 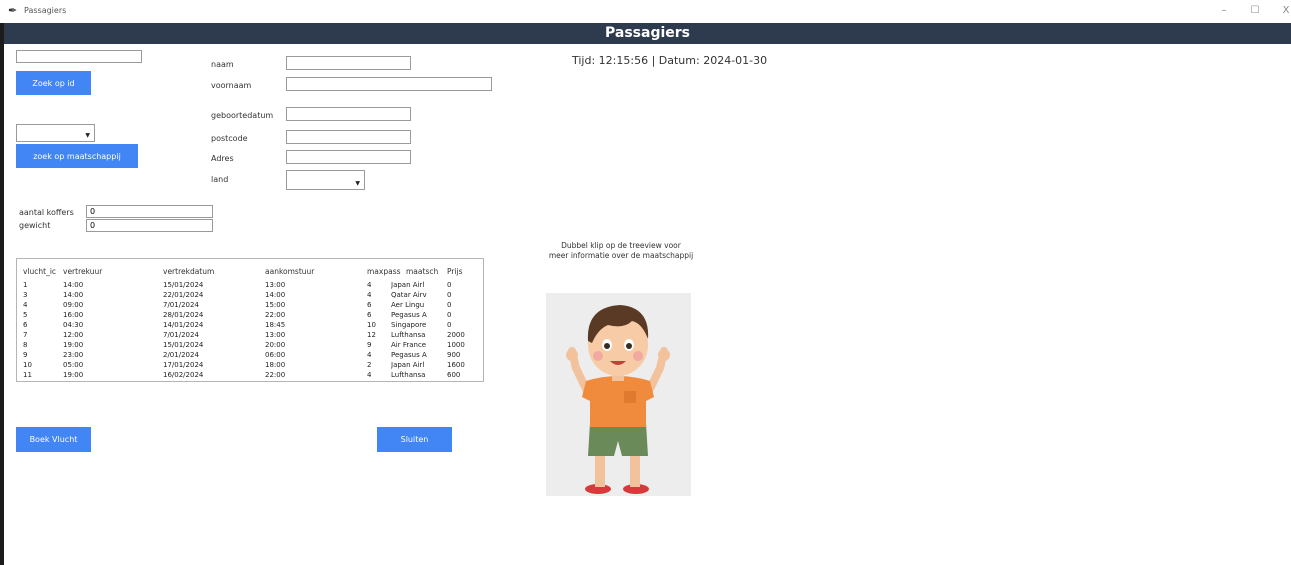 What do you see at coordinates (348, 63) in the screenshot?
I see `naam-field` at bounding box center [348, 63].